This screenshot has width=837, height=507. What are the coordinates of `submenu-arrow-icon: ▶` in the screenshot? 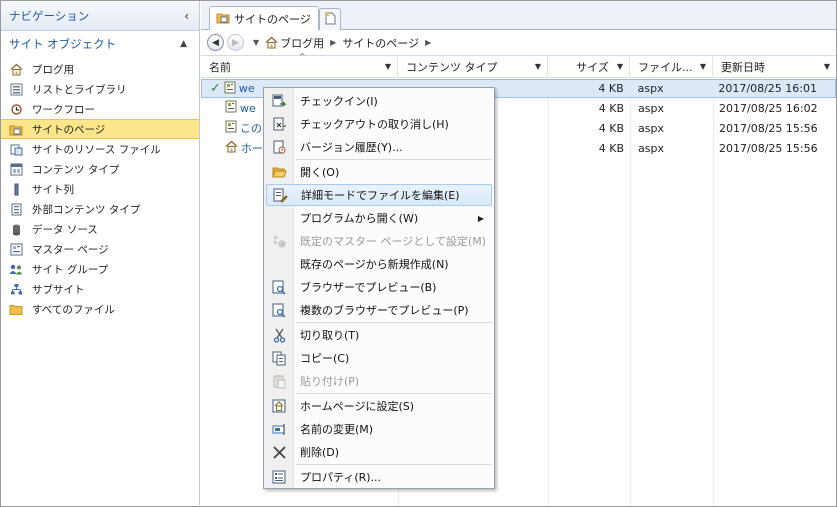 It's located at (480, 218).